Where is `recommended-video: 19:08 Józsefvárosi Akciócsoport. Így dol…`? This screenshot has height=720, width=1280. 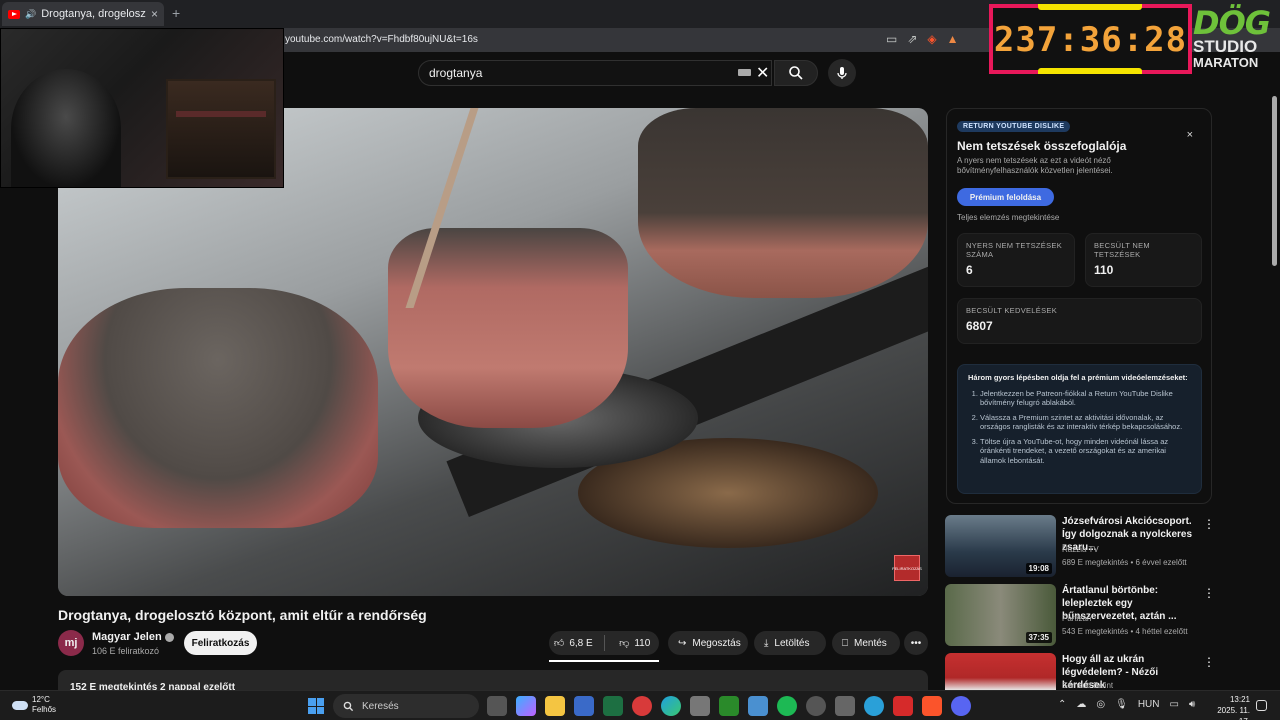 recommended-video: 19:08 Józsefvárosi Akciócsoport. Így dol… is located at coordinates (1080, 546).